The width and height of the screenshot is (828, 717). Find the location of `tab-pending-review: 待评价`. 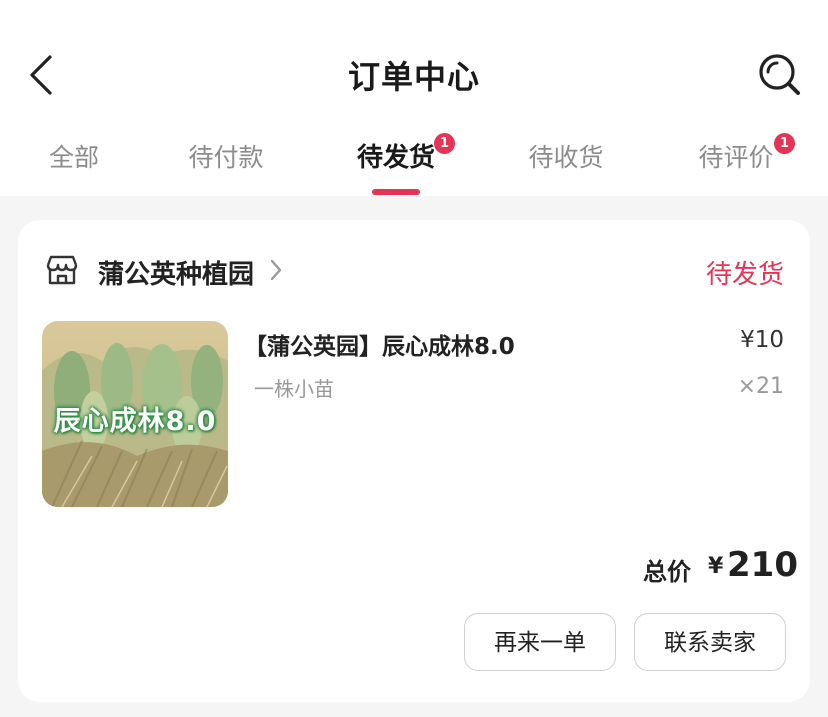

tab-pending-review: 待评价 is located at coordinates (735, 156).